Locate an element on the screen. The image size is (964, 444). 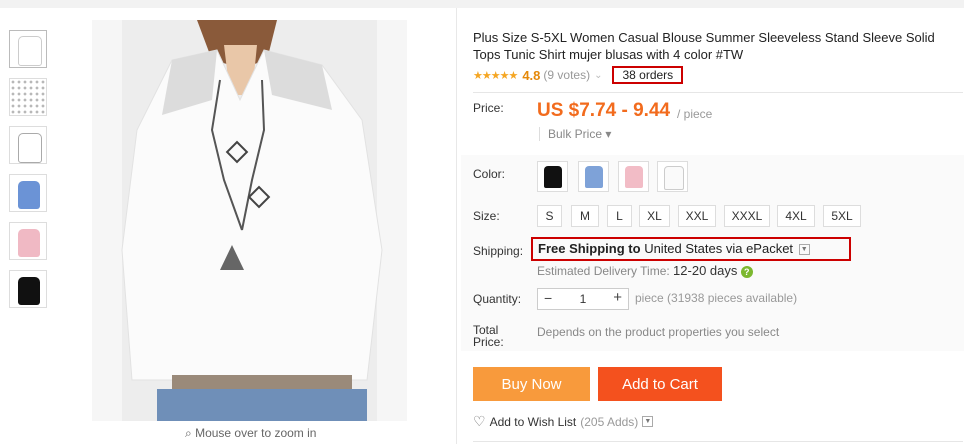
color-swatch-black is located at coordinates (552, 176).